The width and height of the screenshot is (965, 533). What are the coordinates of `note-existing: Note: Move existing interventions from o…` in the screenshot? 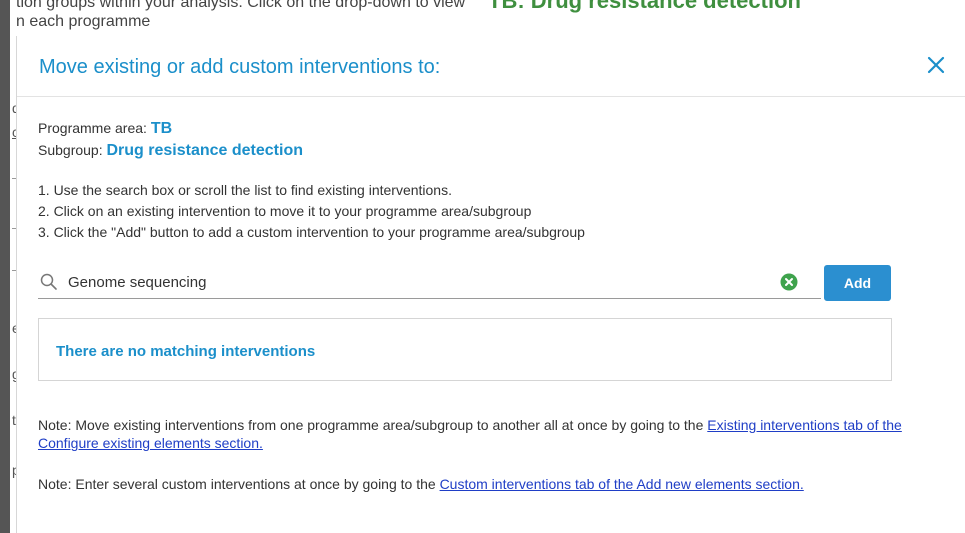 It's located at (473, 434).